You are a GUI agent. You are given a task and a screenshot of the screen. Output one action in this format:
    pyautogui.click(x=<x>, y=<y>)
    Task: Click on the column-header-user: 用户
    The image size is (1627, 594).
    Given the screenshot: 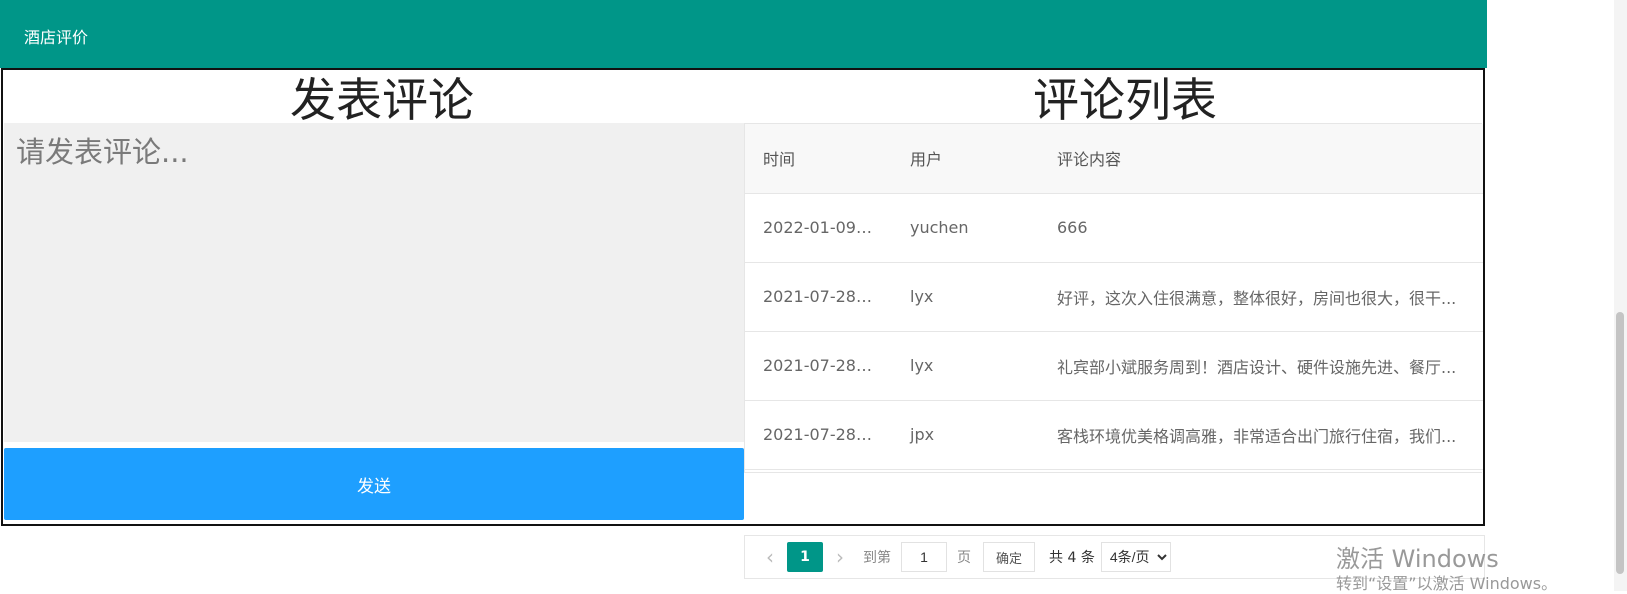 What is the action you would take?
    pyautogui.click(x=965, y=159)
    